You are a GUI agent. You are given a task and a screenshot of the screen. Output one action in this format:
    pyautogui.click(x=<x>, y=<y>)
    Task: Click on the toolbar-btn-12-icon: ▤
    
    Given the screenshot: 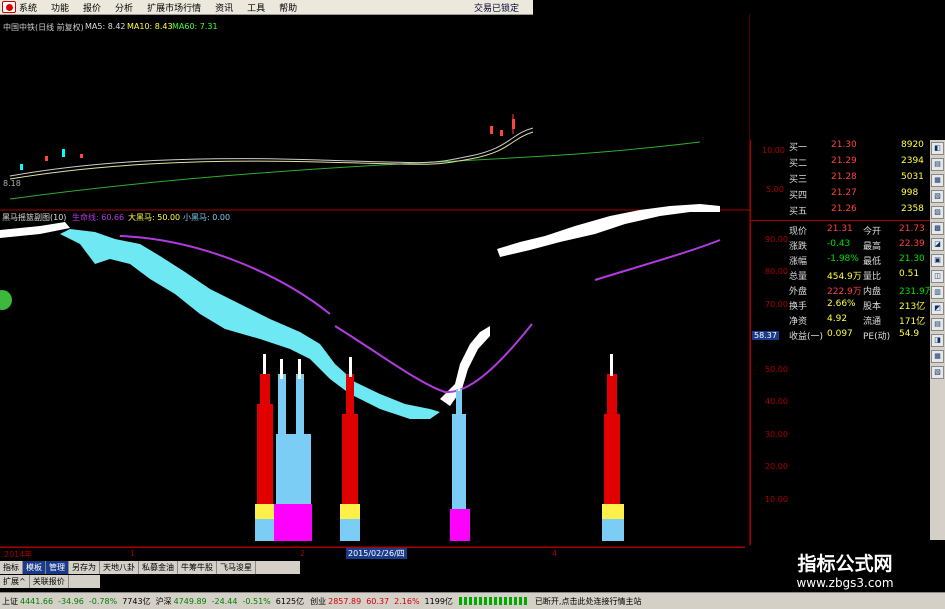 What is the action you would take?
    pyautogui.click(x=937, y=324)
    